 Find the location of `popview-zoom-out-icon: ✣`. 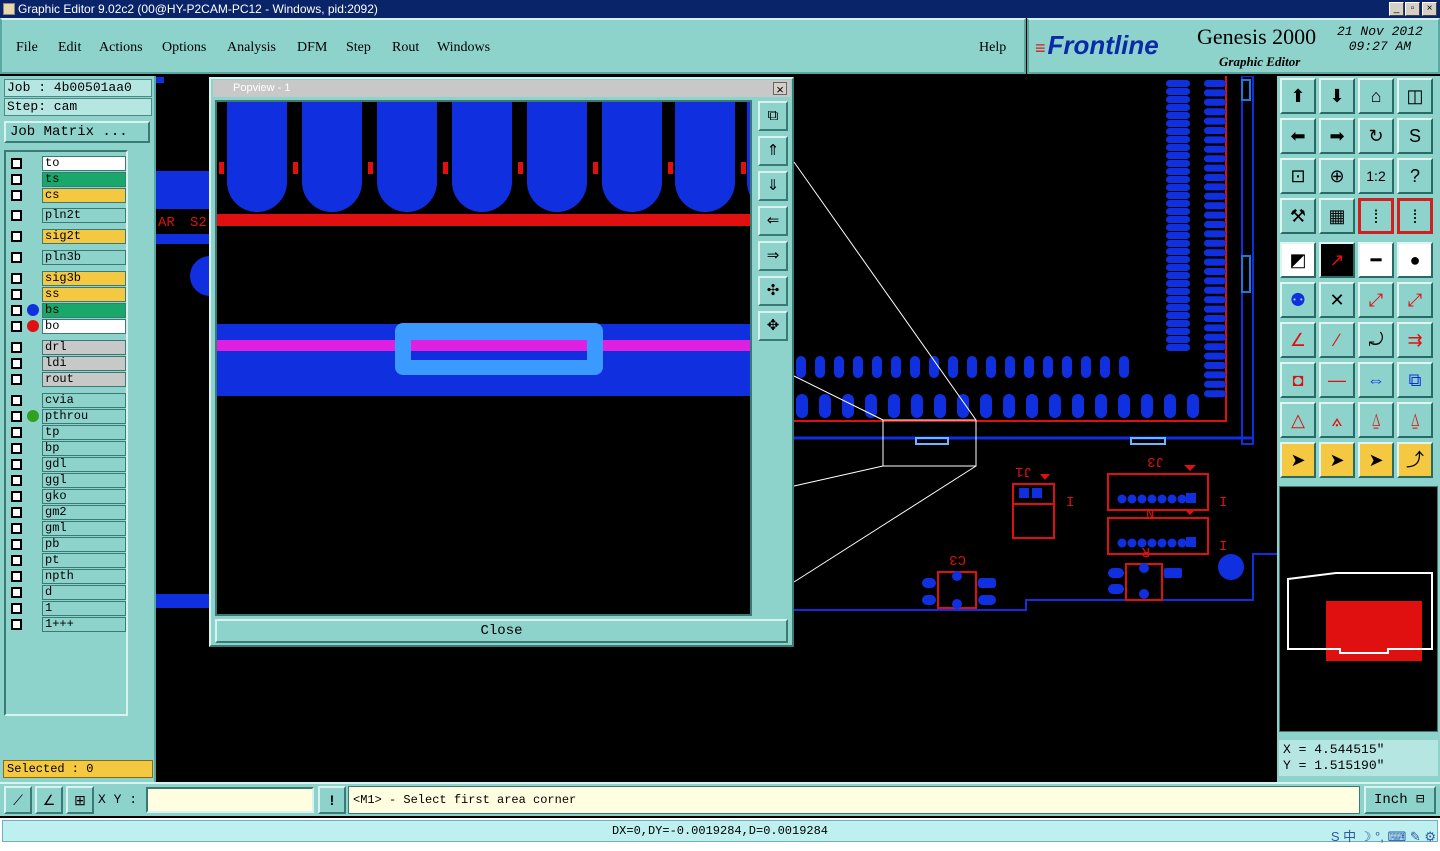

popview-zoom-out-icon: ✣ is located at coordinates (773, 291).